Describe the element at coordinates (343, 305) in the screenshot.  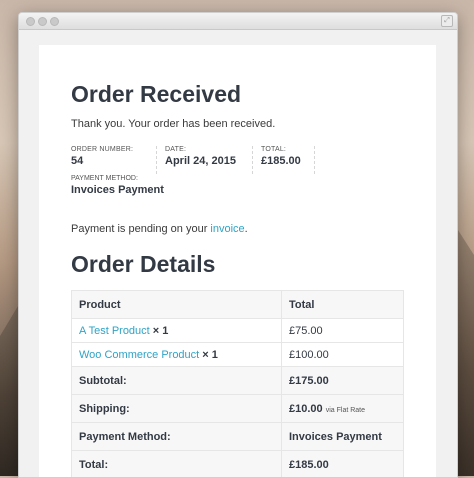
I see `total-column-header: Total` at that location.